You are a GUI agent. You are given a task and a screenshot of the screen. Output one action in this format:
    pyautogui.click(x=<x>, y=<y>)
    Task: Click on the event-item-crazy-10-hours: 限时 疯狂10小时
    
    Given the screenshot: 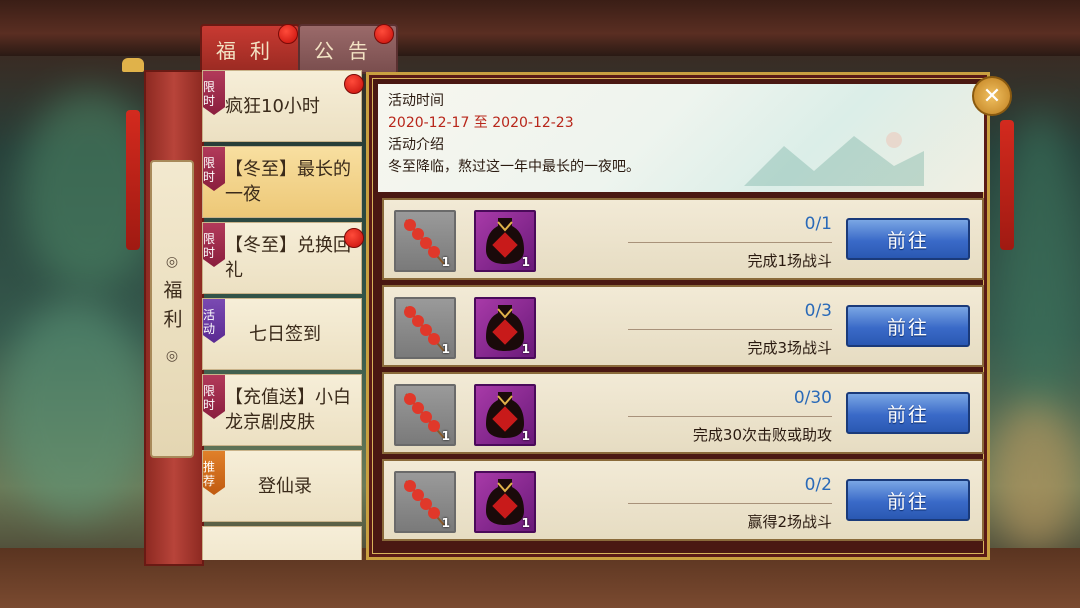 What is the action you would take?
    pyautogui.click(x=282, y=106)
    